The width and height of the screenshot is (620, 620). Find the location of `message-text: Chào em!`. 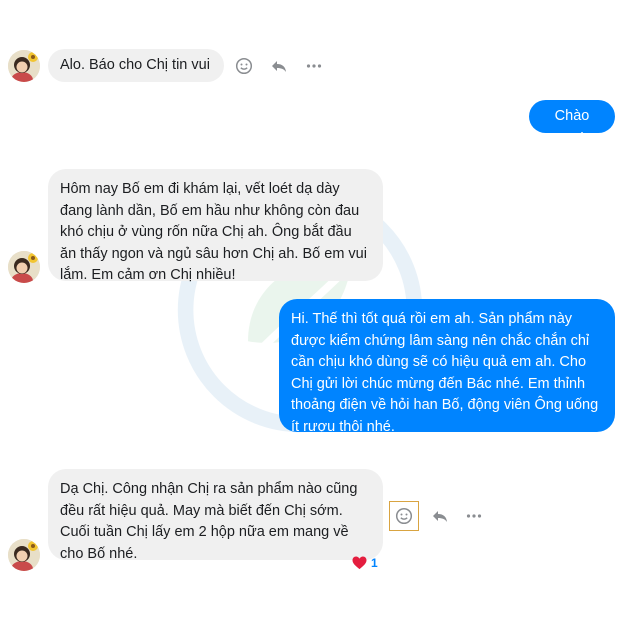

message-text: Chào em! is located at coordinates (572, 127).